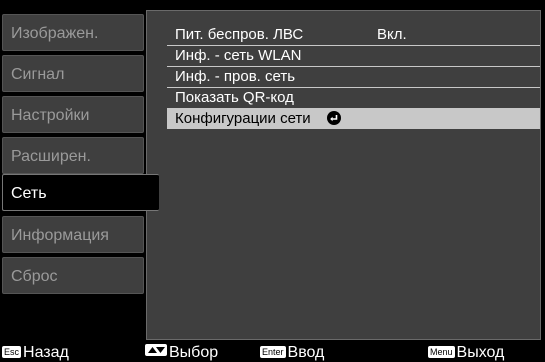 This screenshot has height=362, width=545. Describe the element at coordinates (55, 33) in the screenshot. I see `sidebar-item-label: Изображен.` at that location.